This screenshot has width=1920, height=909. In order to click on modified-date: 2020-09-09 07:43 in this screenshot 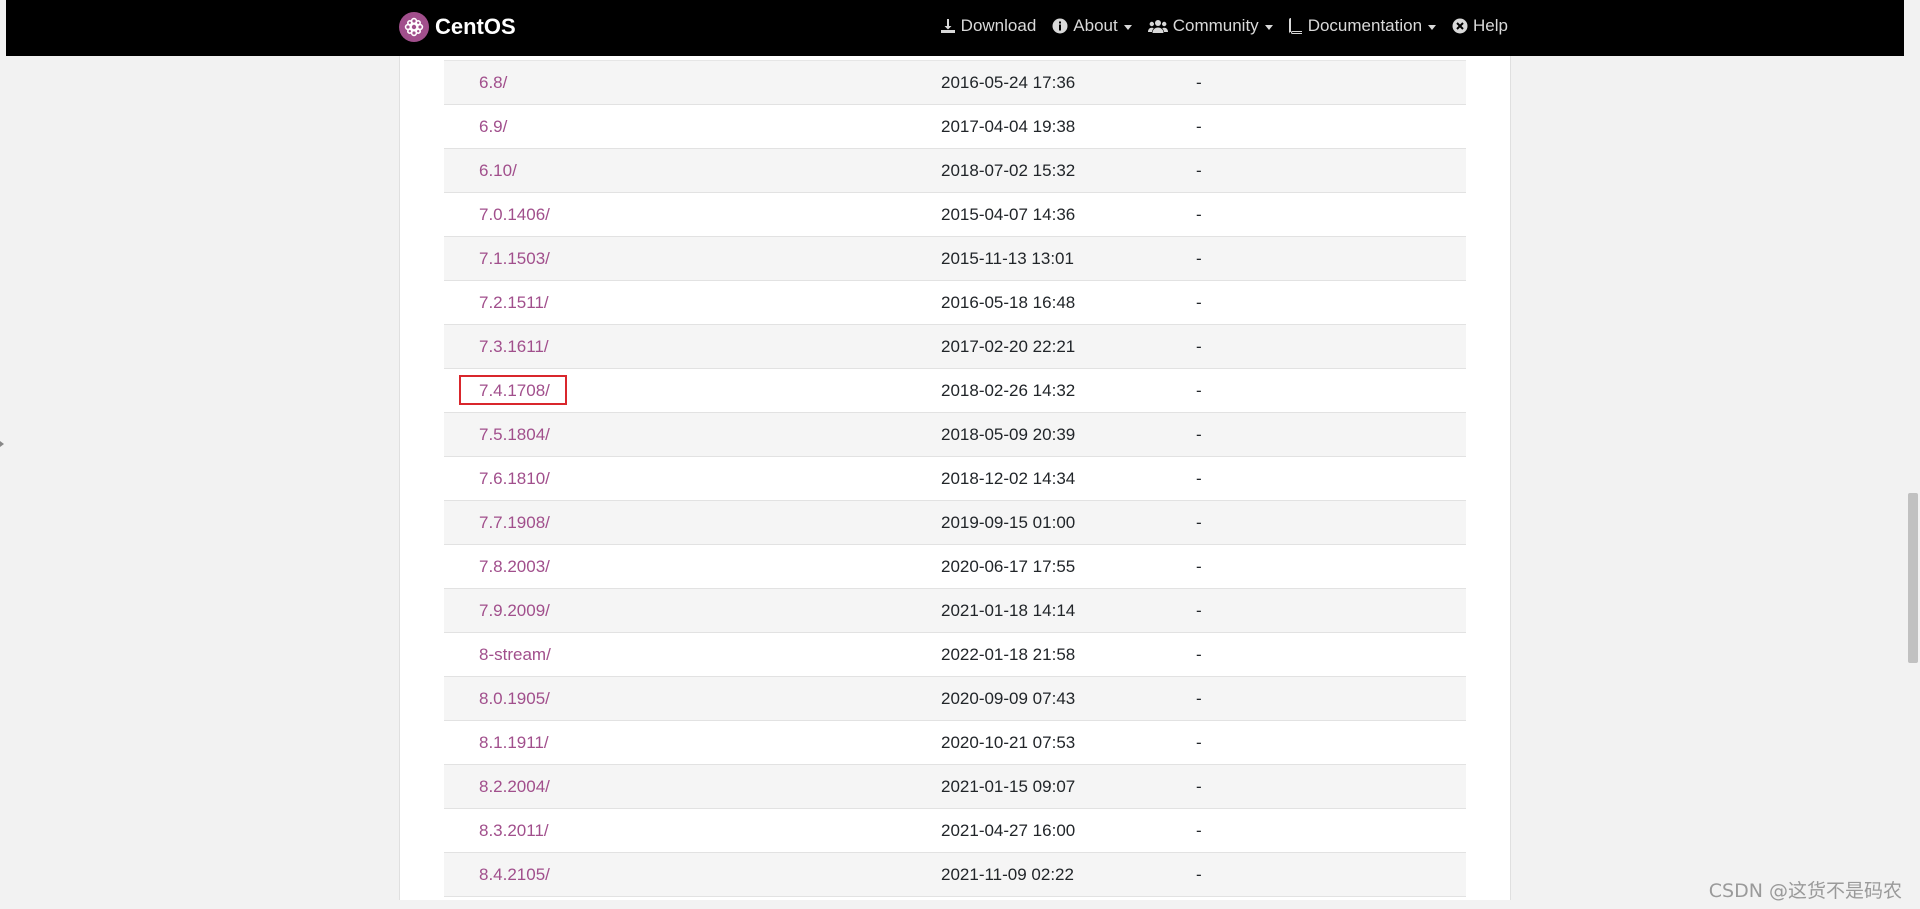, I will do `click(1008, 698)`.